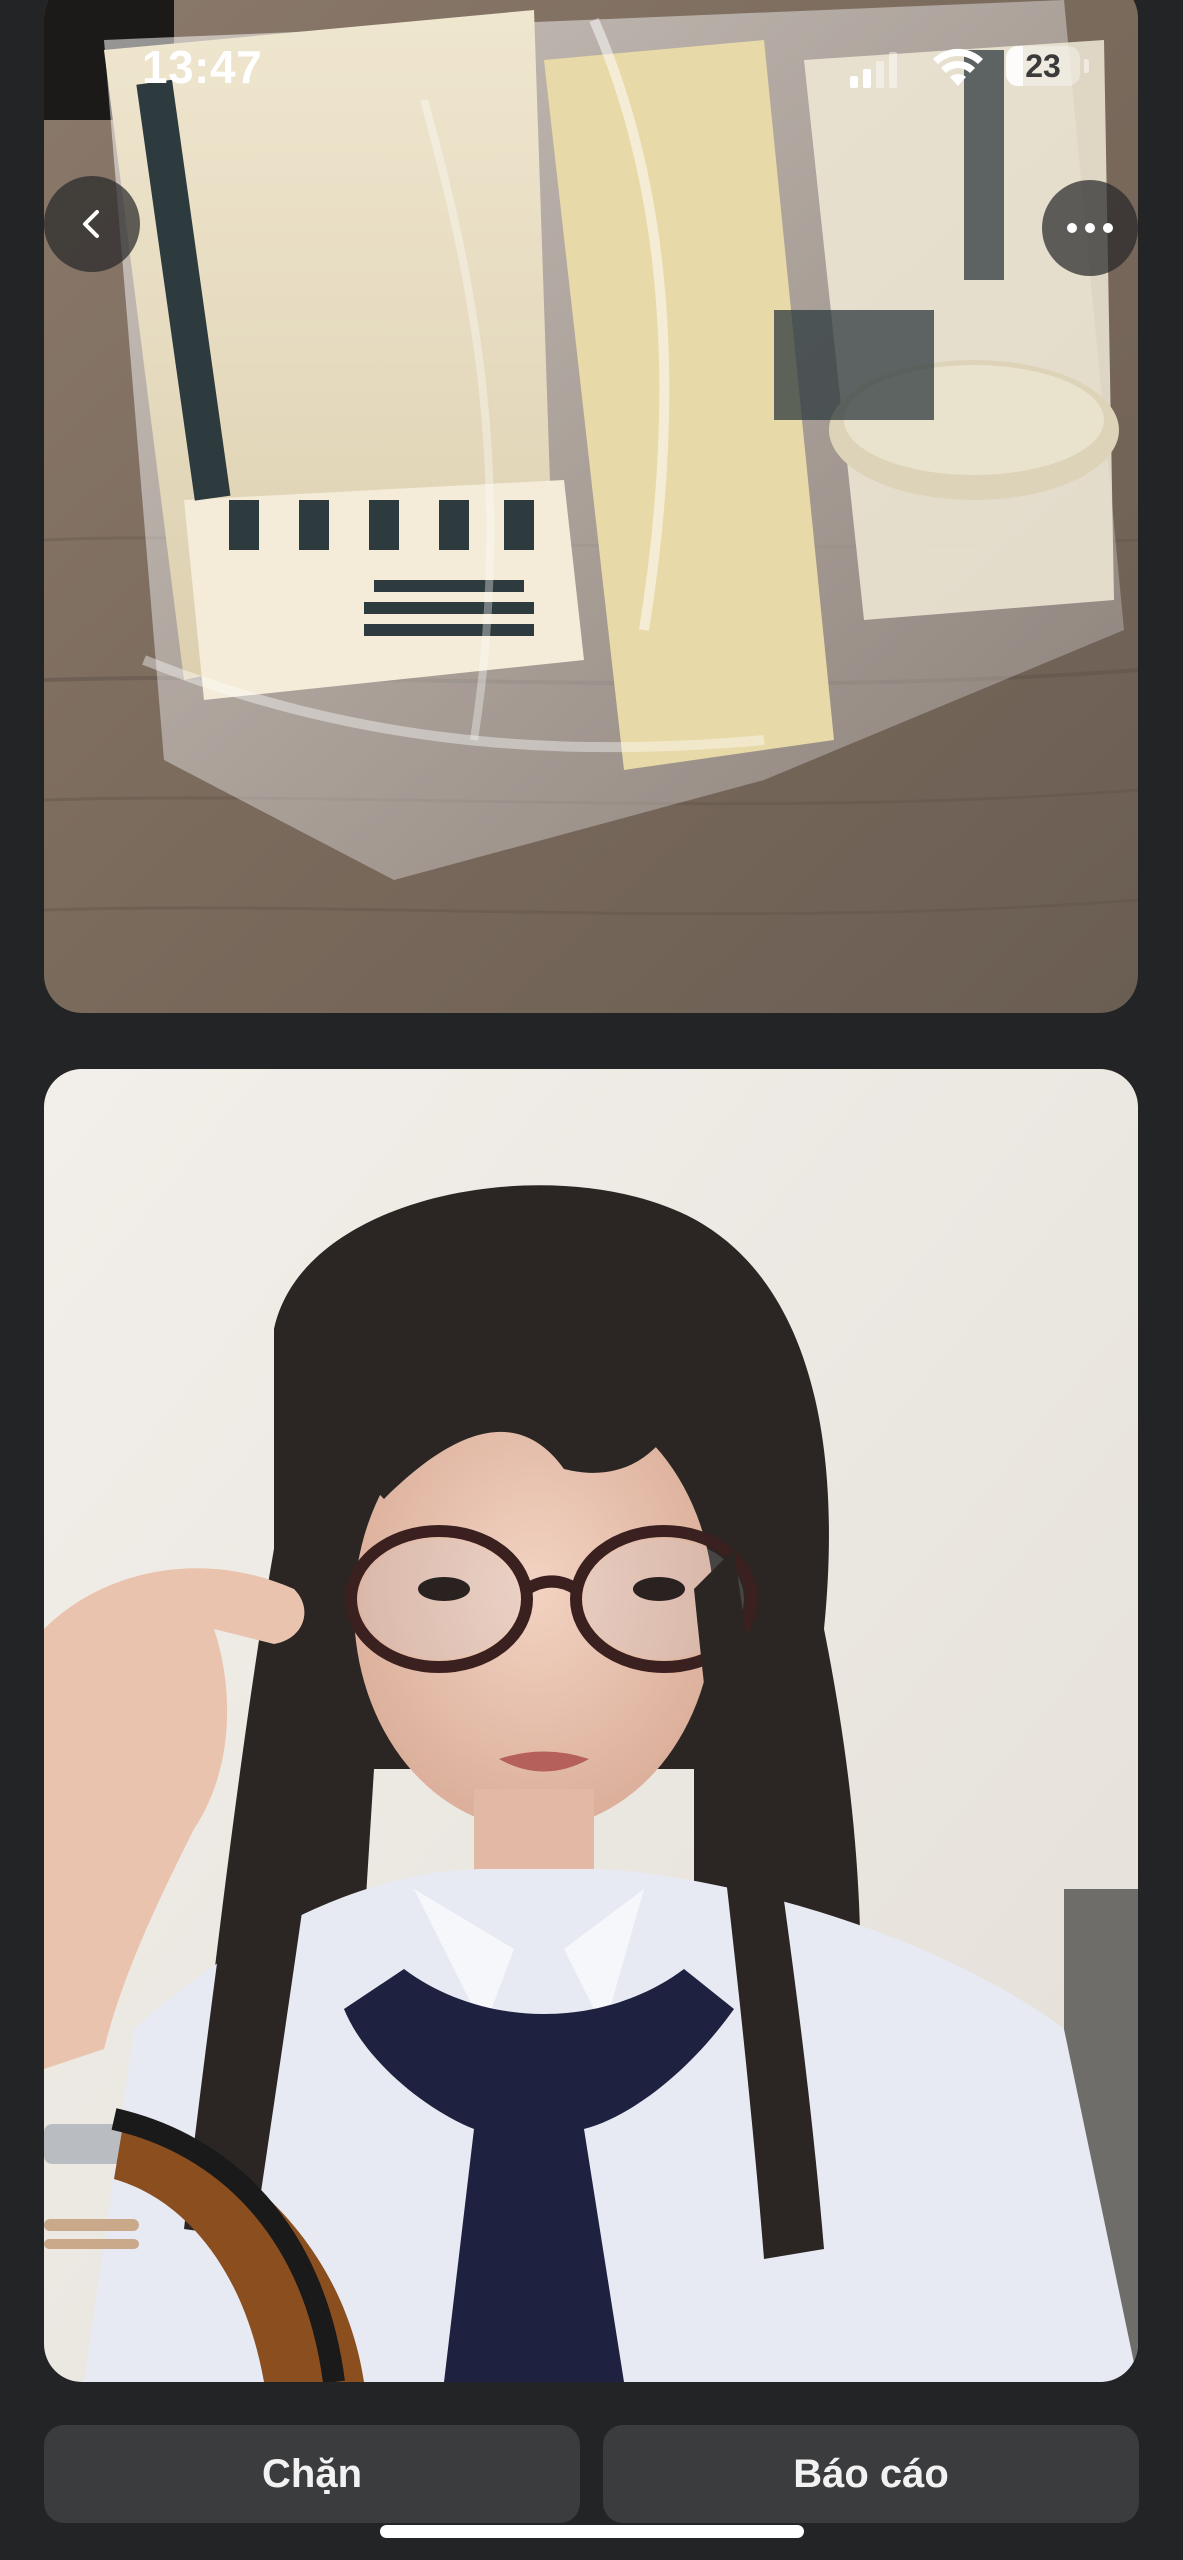  Describe the element at coordinates (312, 2474) in the screenshot. I see `block-button: Chặn` at that location.